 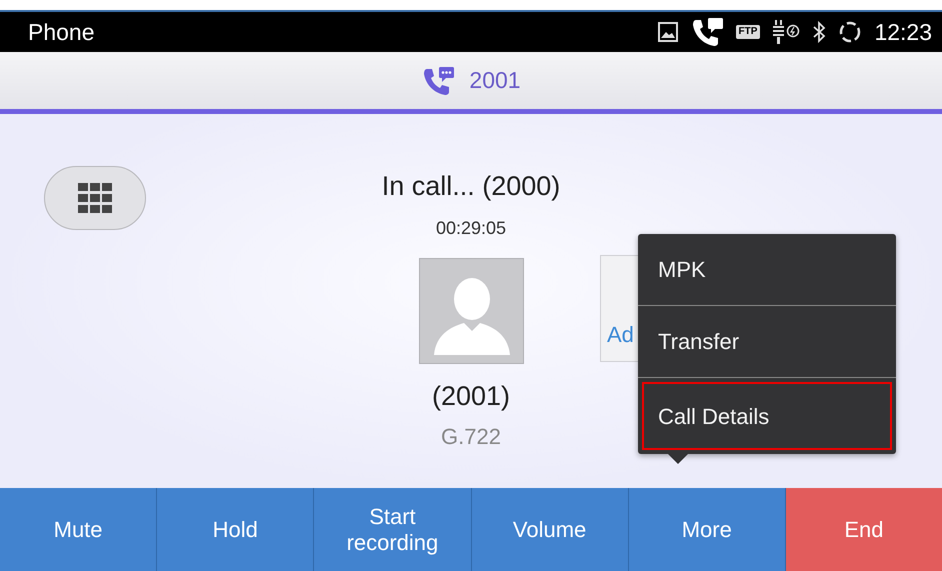 I want to click on end-call-button: End, so click(x=864, y=529).